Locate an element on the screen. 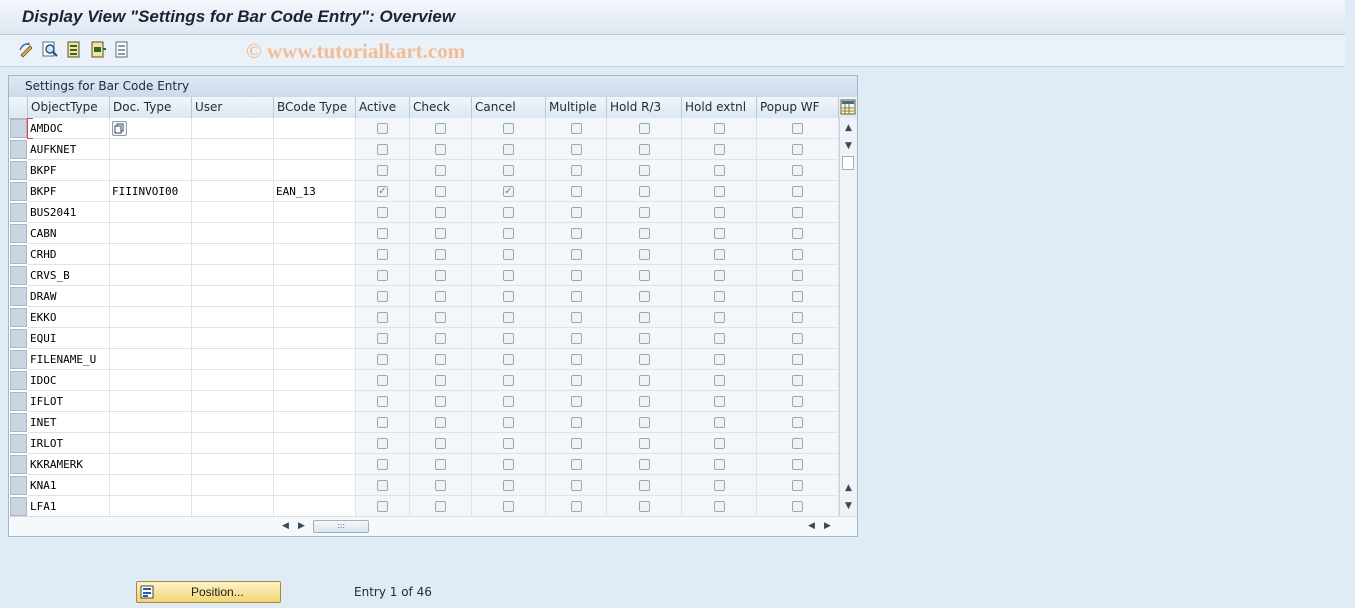  page-down-icon: ▼ is located at coordinates (848, 146).